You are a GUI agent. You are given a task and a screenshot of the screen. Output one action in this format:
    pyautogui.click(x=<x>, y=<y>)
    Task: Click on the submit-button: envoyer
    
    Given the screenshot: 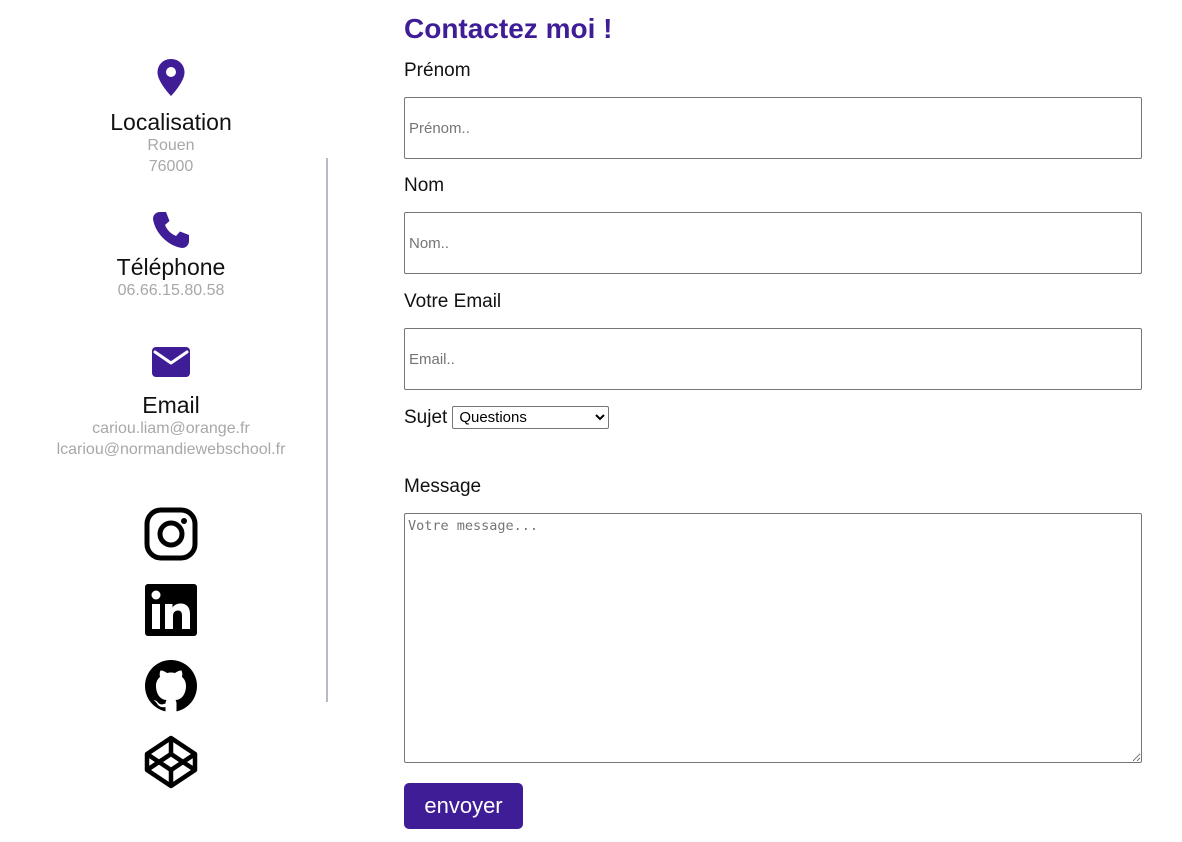 What is the action you would take?
    pyautogui.click(x=463, y=806)
    